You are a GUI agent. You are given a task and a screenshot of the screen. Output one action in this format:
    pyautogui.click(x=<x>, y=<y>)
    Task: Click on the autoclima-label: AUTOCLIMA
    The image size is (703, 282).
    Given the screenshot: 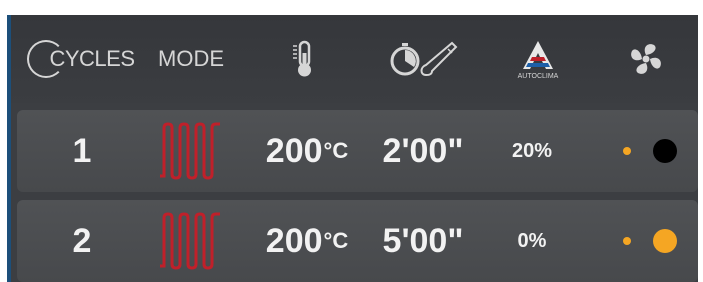 What is the action you would take?
    pyautogui.click(x=538, y=76)
    